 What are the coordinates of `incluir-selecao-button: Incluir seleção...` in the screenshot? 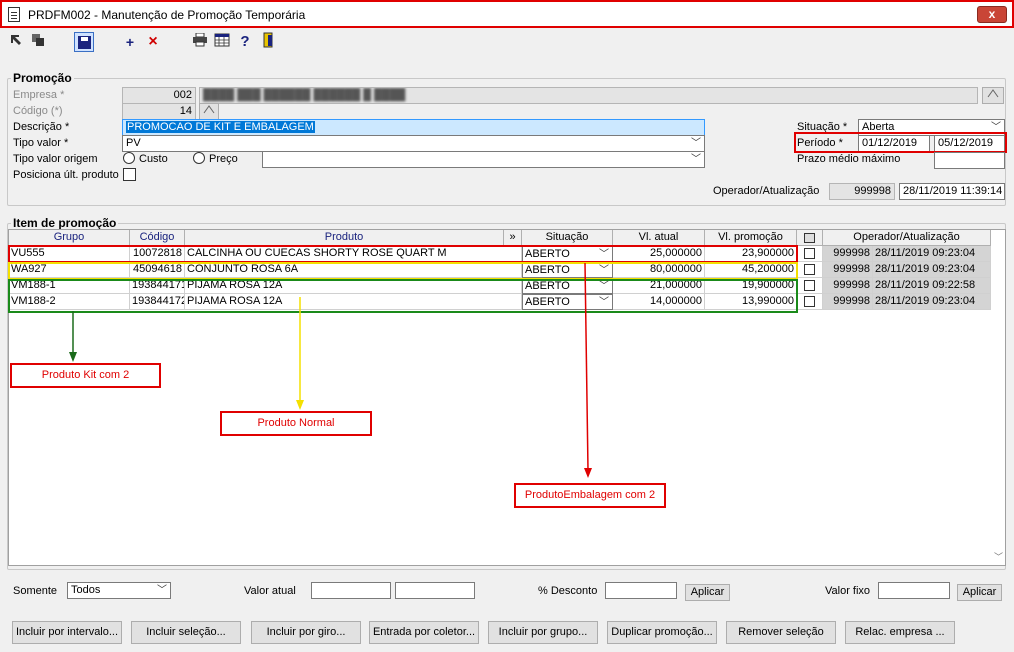 It's located at (186, 632).